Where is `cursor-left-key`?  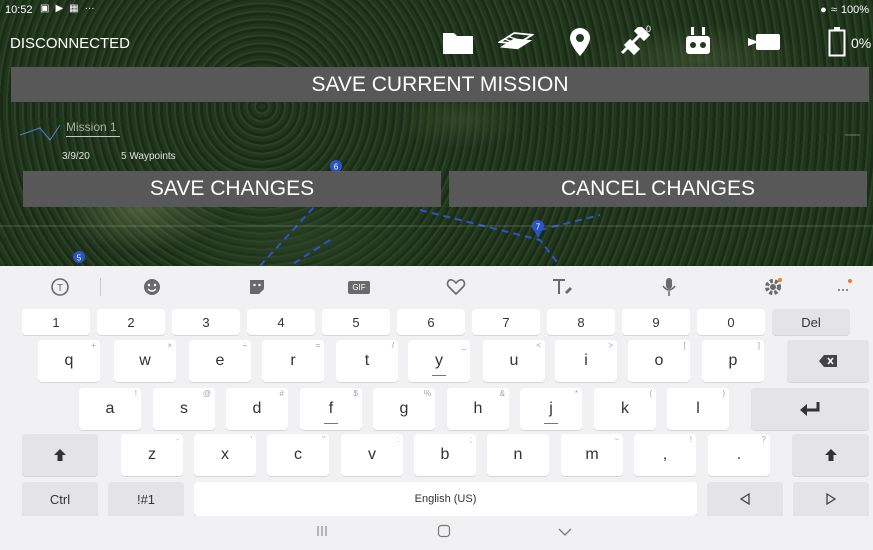 cursor-left-key is located at coordinates (745, 499).